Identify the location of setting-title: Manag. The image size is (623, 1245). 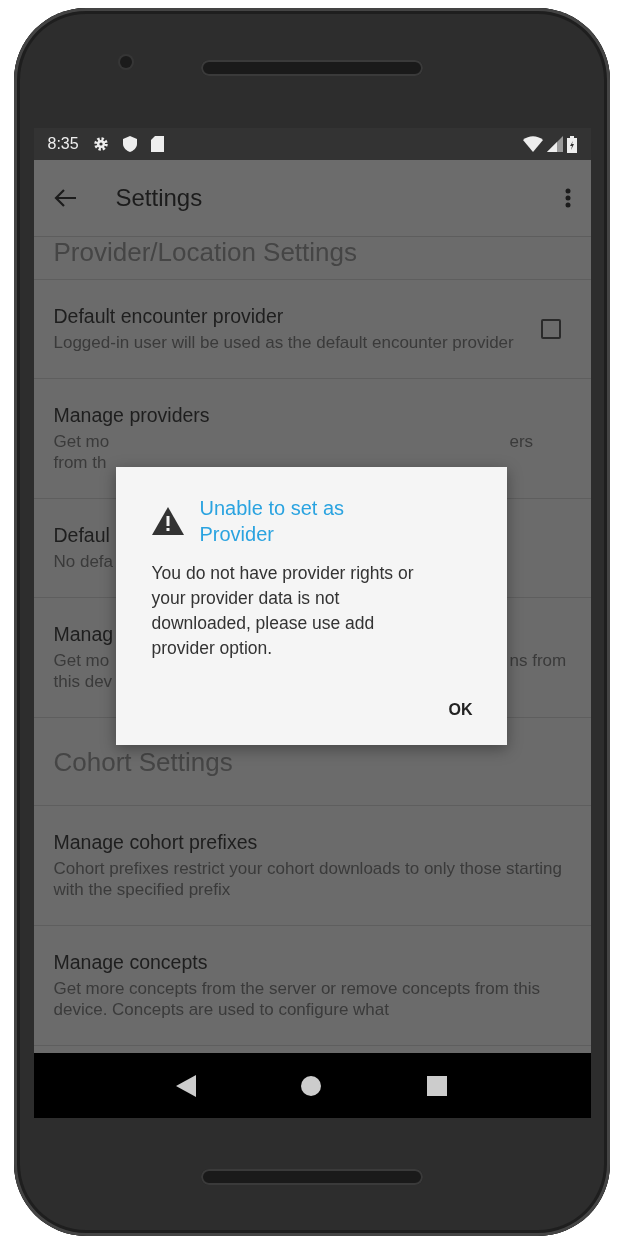
(83, 634).